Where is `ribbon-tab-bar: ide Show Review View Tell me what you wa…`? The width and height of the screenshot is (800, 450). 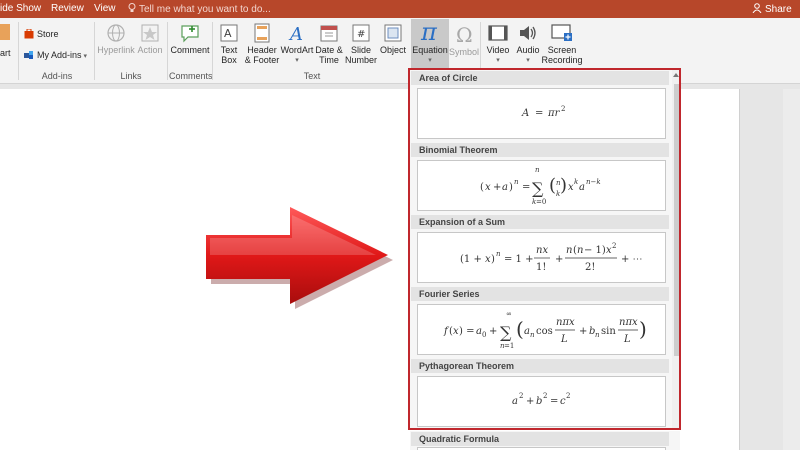
ribbon-tab-bar: ide Show Review View Tell me what you wa… is located at coordinates (400, 9).